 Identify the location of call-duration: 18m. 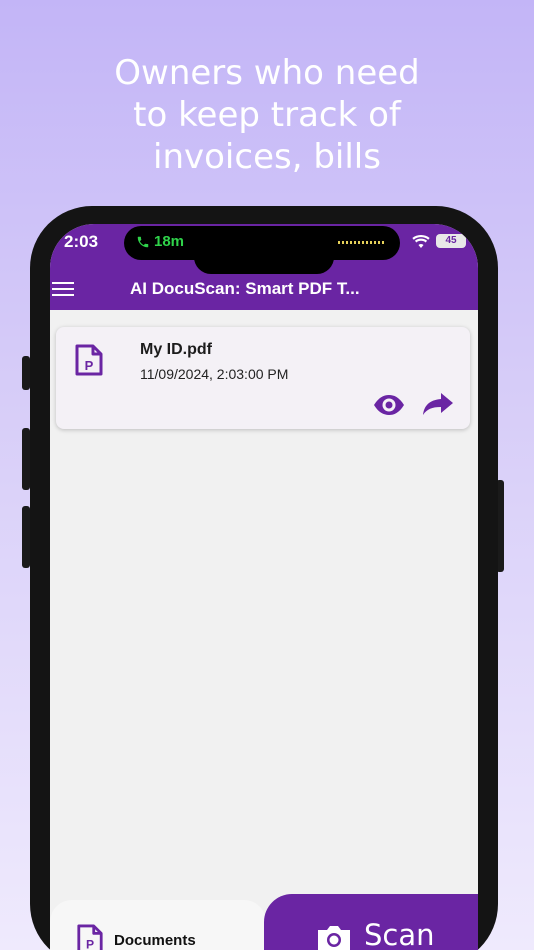
(169, 241).